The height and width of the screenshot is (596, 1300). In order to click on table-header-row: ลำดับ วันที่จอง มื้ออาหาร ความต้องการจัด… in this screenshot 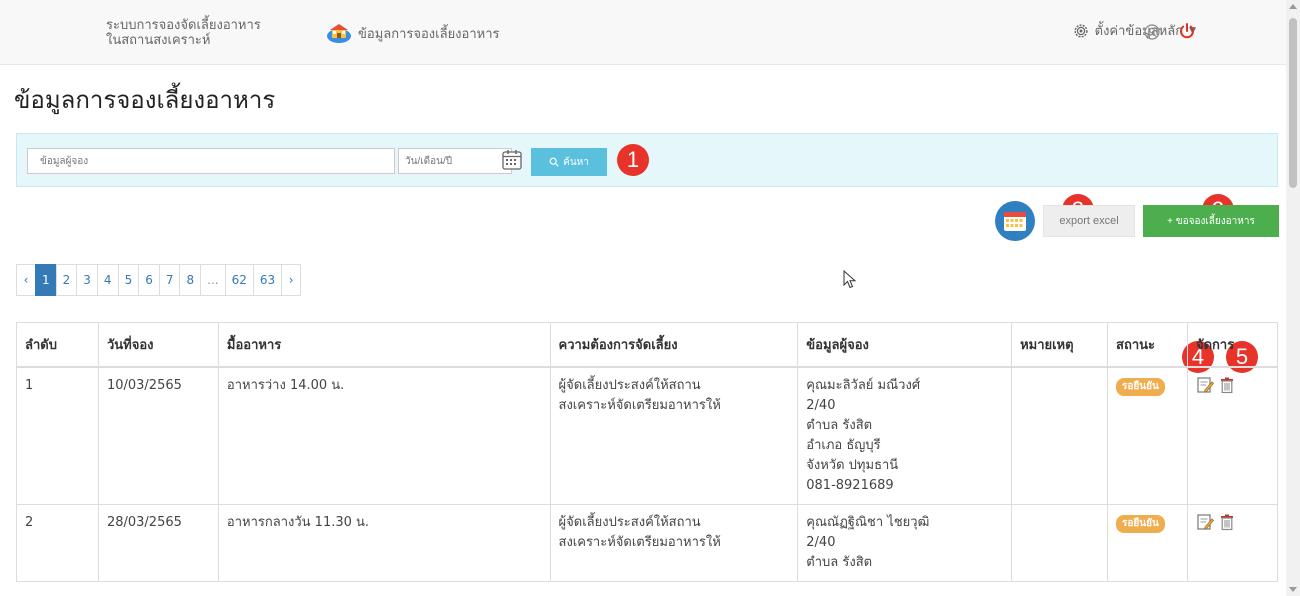, I will do `click(647, 345)`.